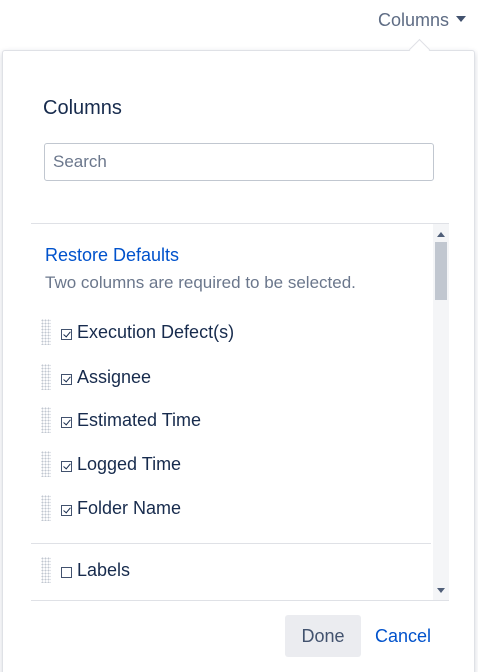  I want to click on restore-defaults-link: Restore Defaults, so click(112, 255).